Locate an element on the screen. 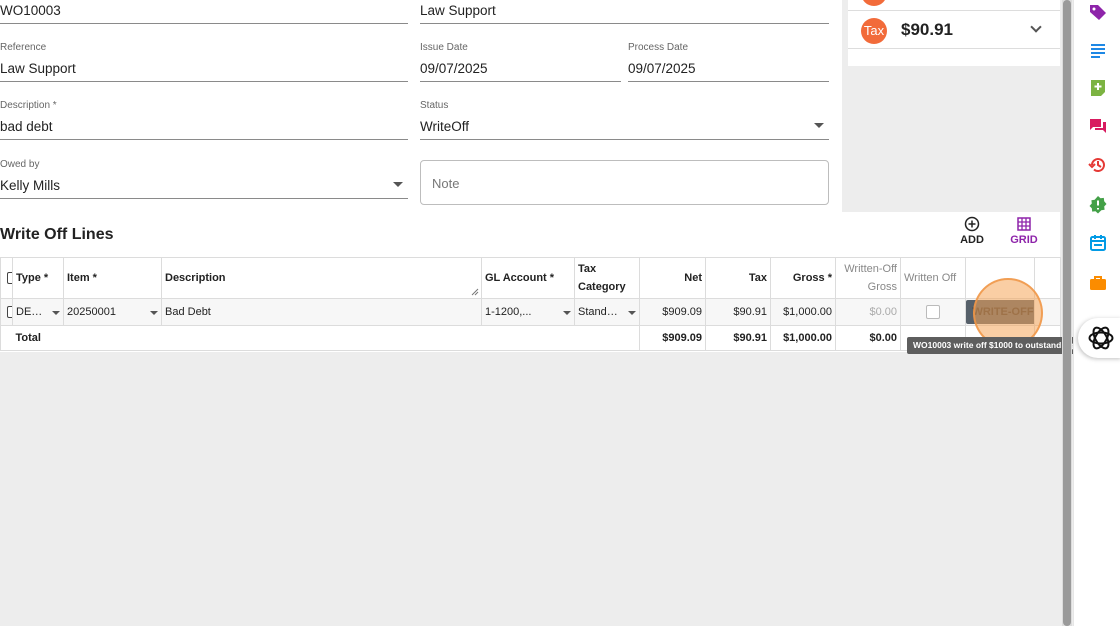 Image resolution: width=1120 pixels, height=626 pixels. grid-label: GRID is located at coordinates (1024, 240).